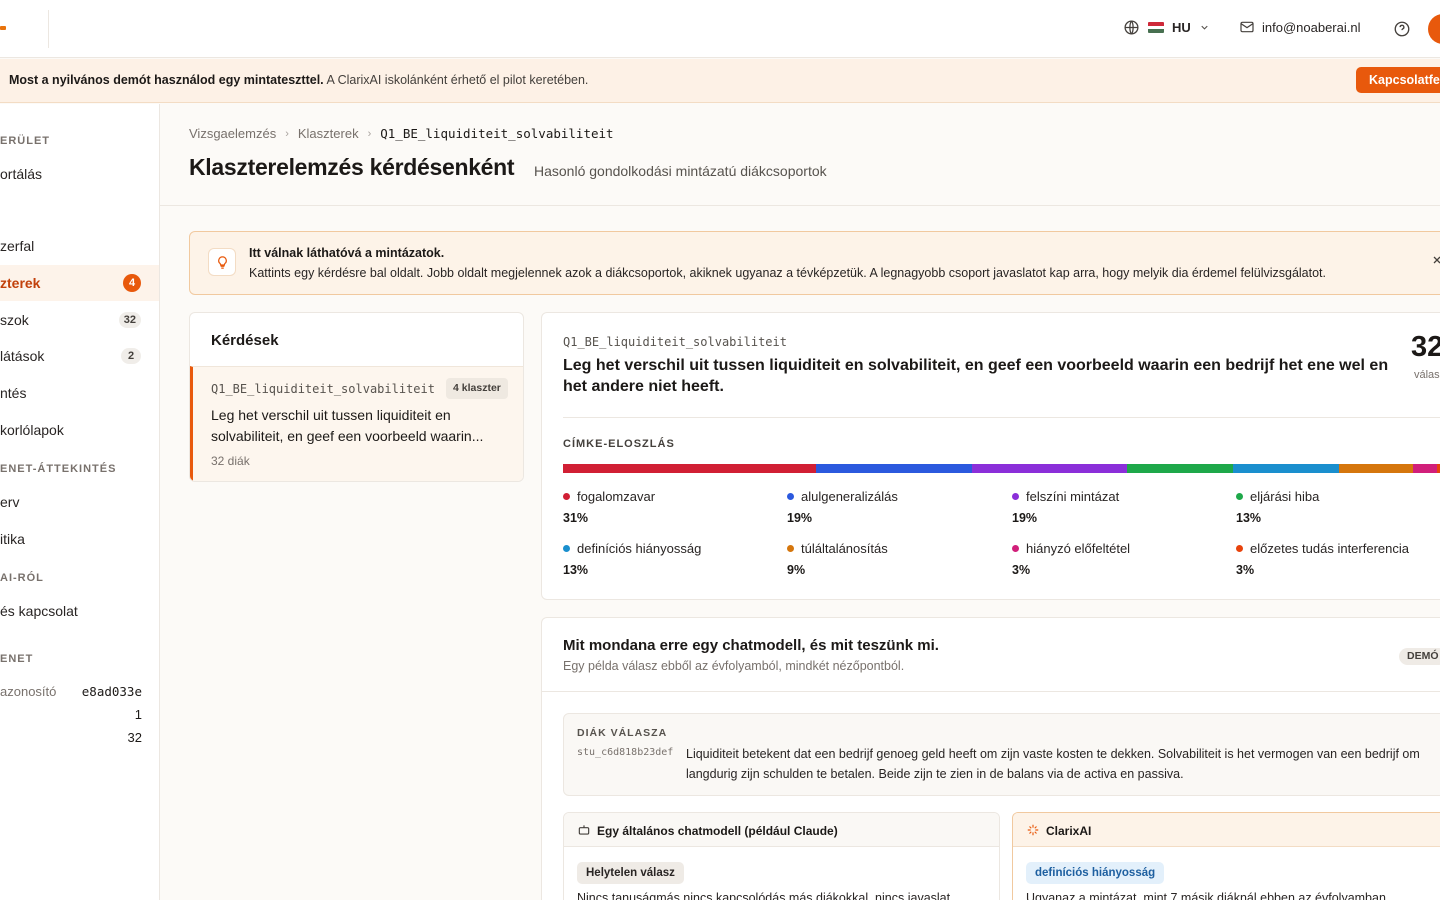  What do you see at coordinates (79, 356) in the screenshot?
I see `sidebar-item-5: látások 2` at bounding box center [79, 356].